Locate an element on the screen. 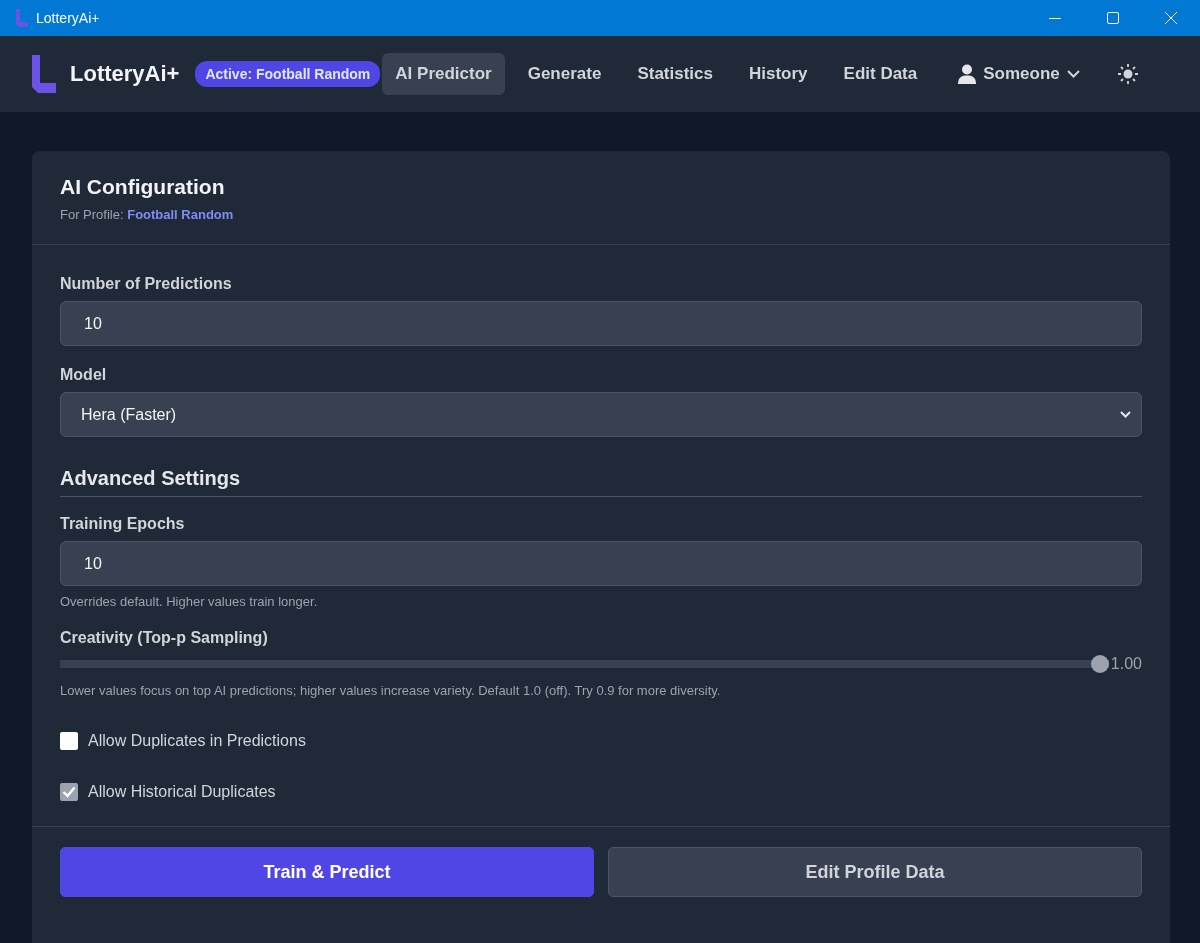 This screenshot has width=1200, height=943. train-predict-button: Train & Predict is located at coordinates (327, 872).